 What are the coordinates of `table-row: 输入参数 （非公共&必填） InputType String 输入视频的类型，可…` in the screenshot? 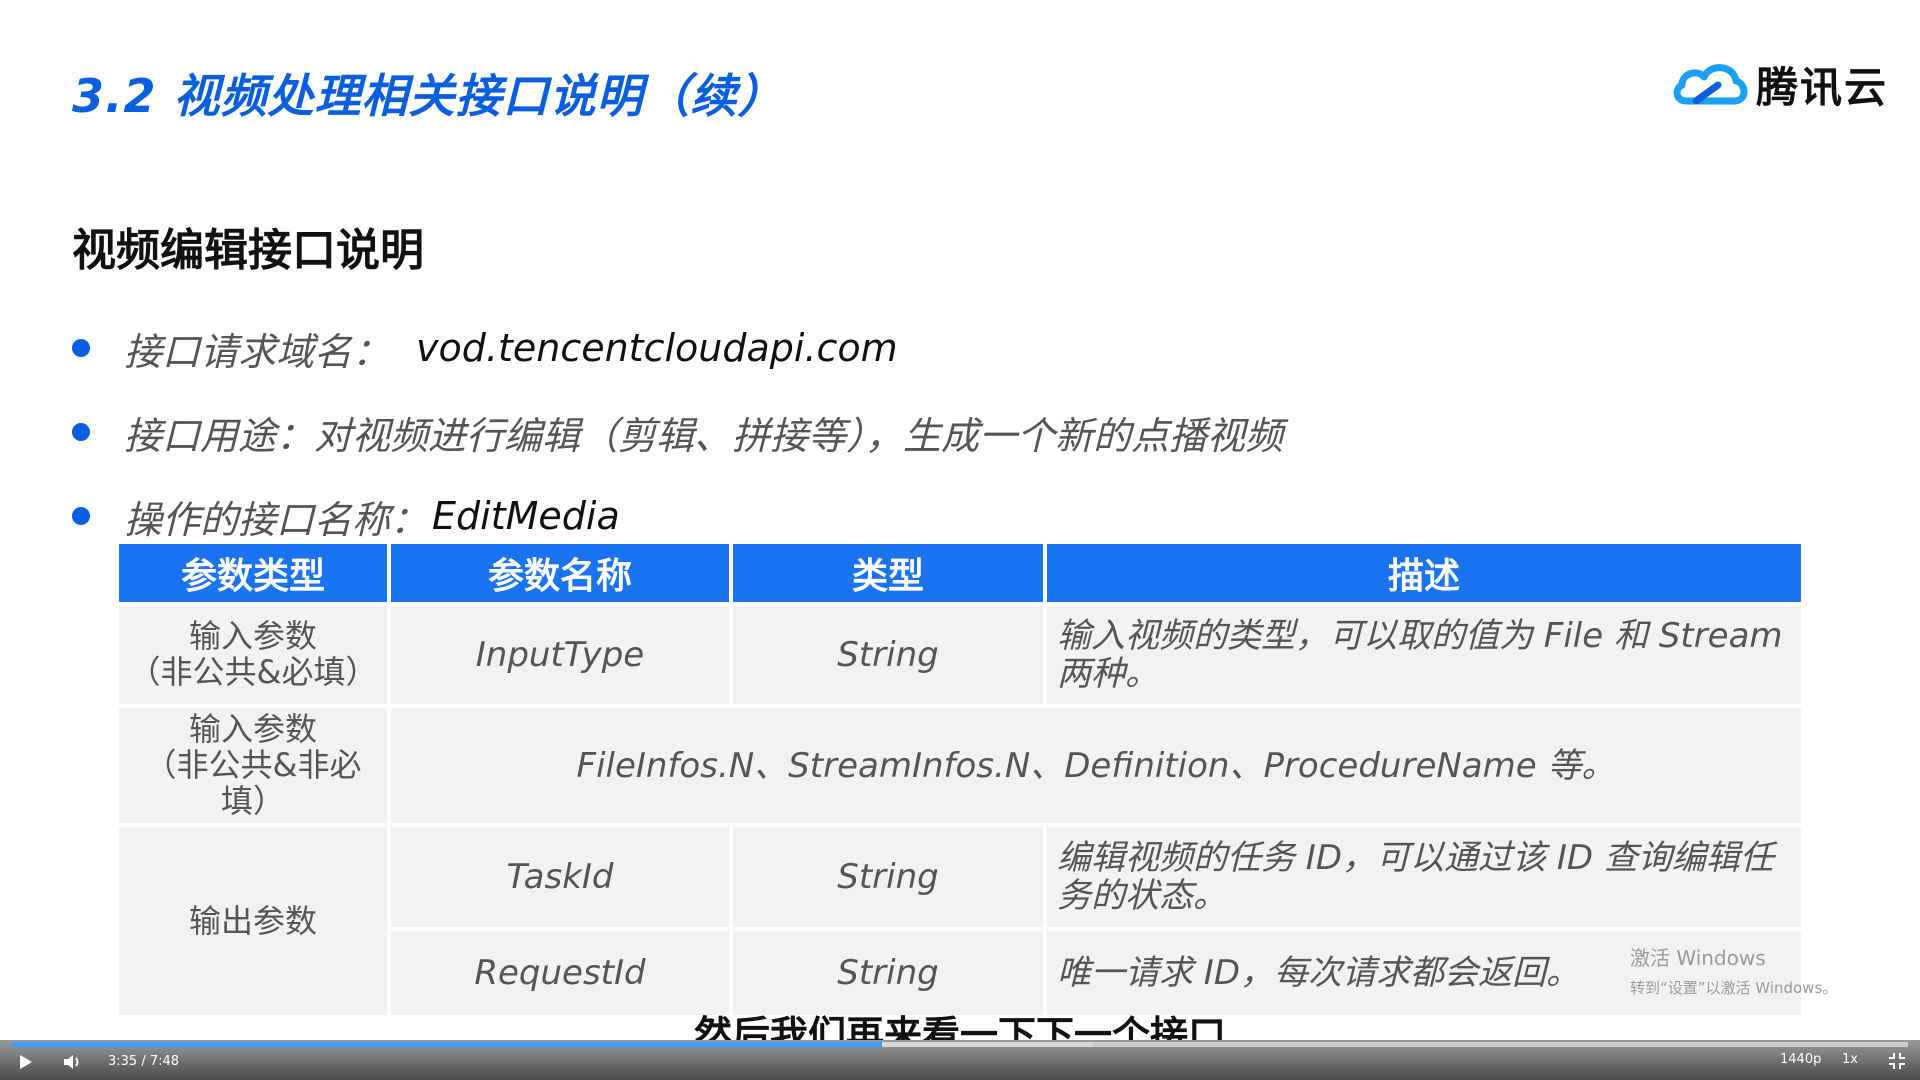 It's located at (960, 655).